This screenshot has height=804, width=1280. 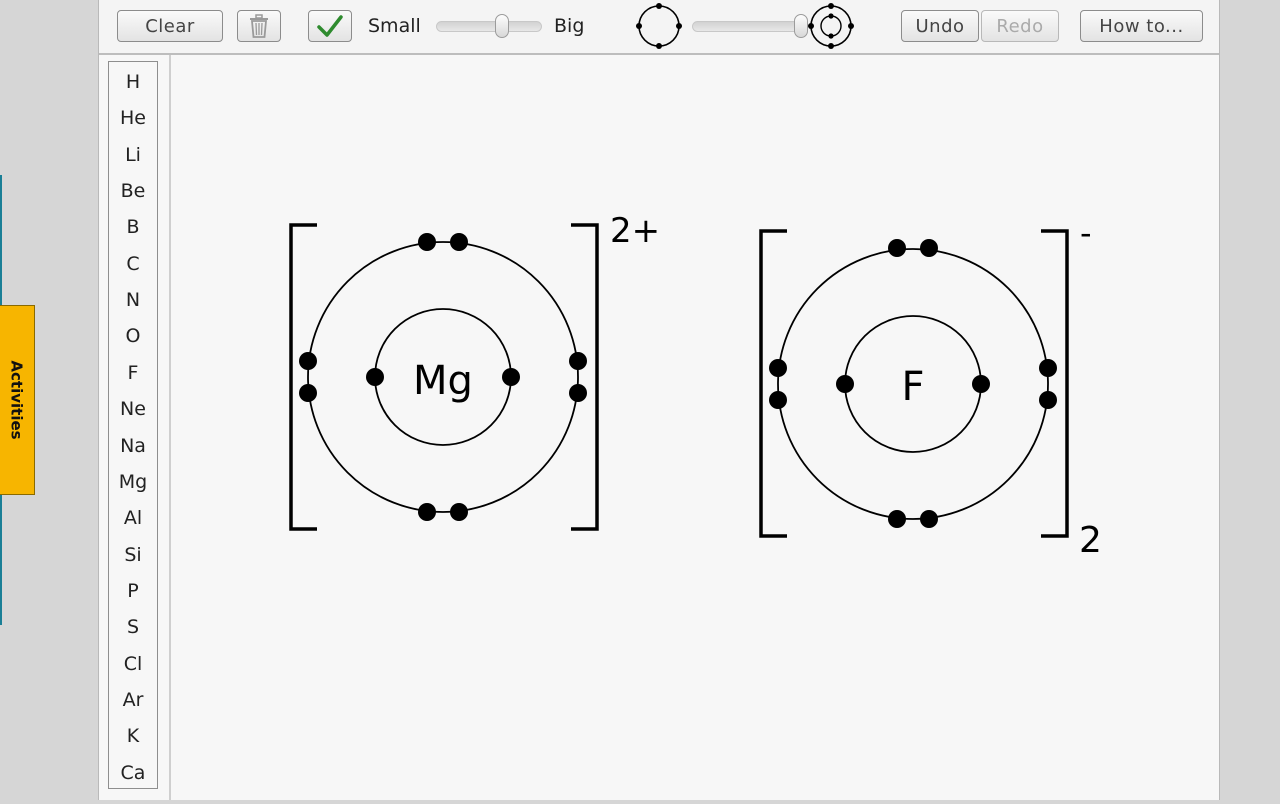 I want to click on one-shell-icon, so click(x=659, y=26).